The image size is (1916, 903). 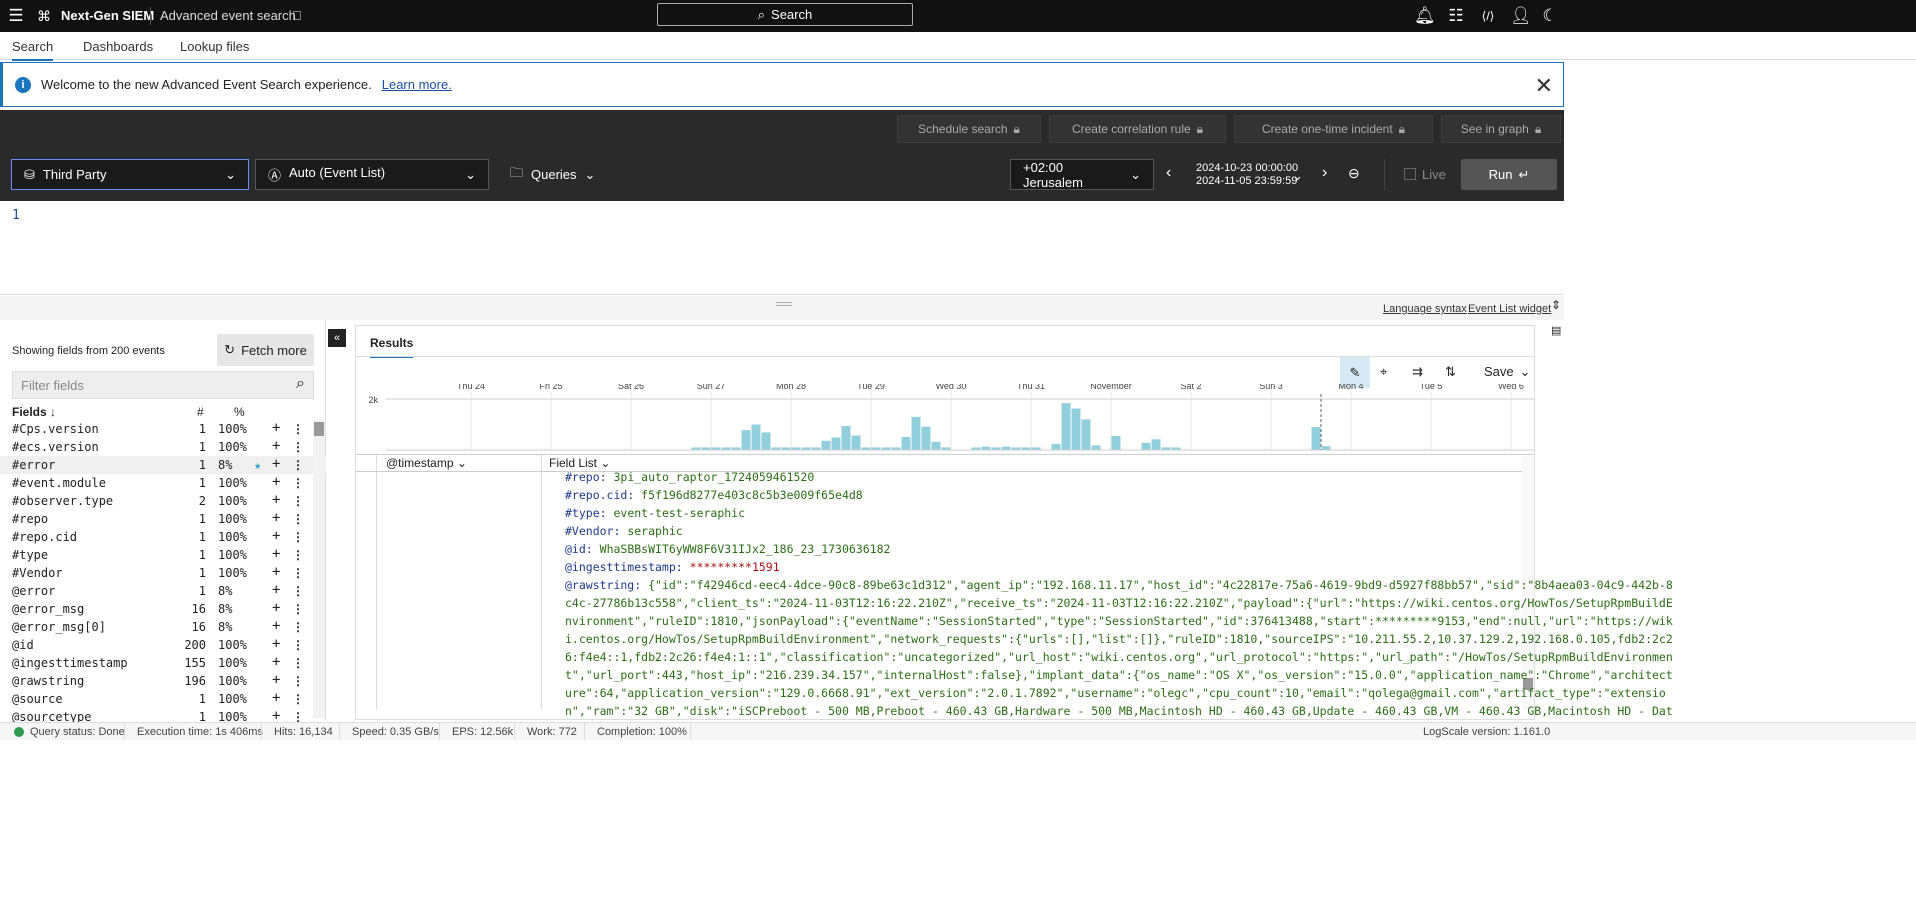 What do you see at coordinates (23, 645) in the screenshot?
I see `field-name: @id` at bounding box center [23, 645].